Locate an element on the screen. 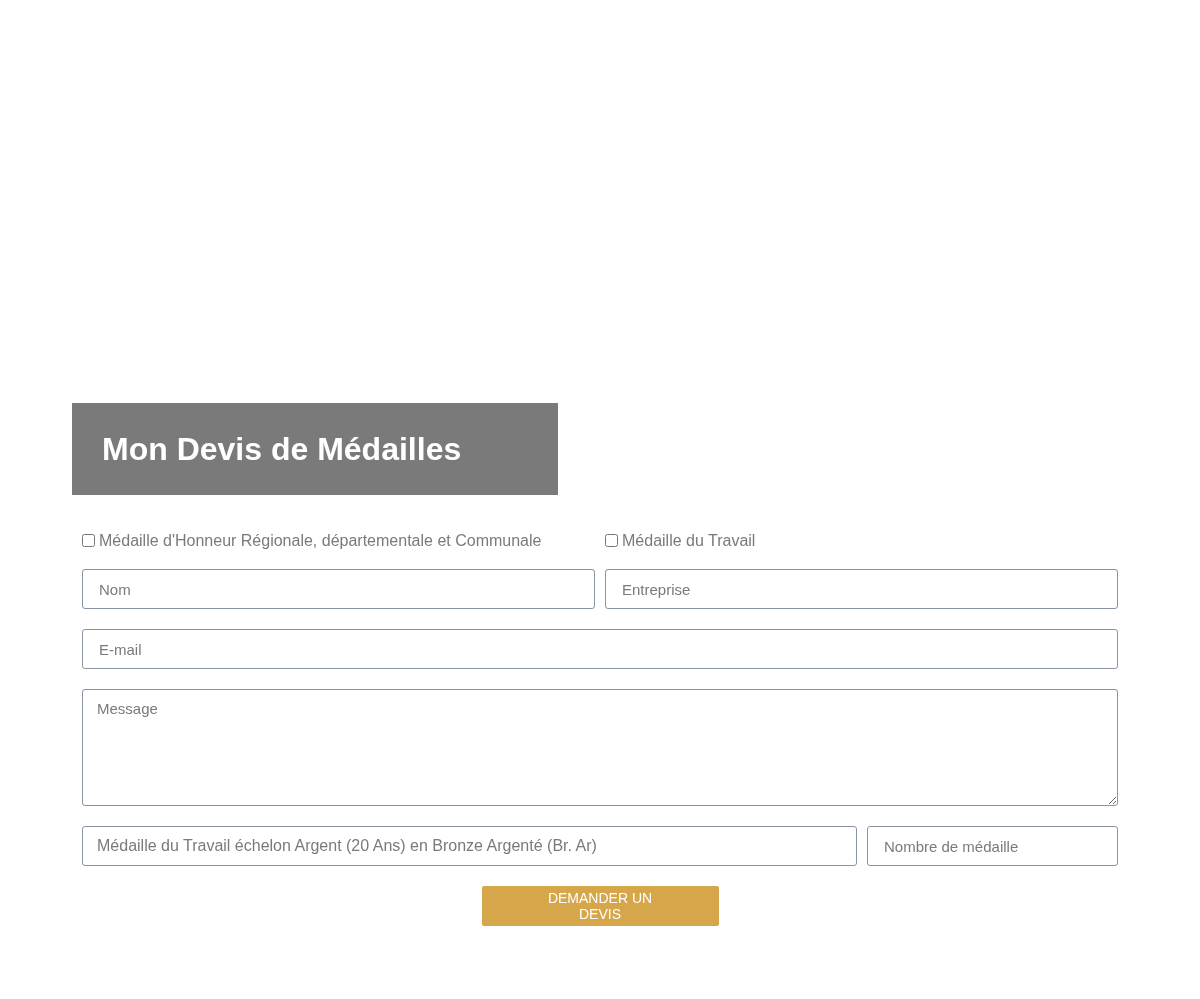 Image resolution: width=1200 pixels, height=999 pixels. request-quote-button: DEMANDER UN DEVIS is located at coordinates (600, 906).